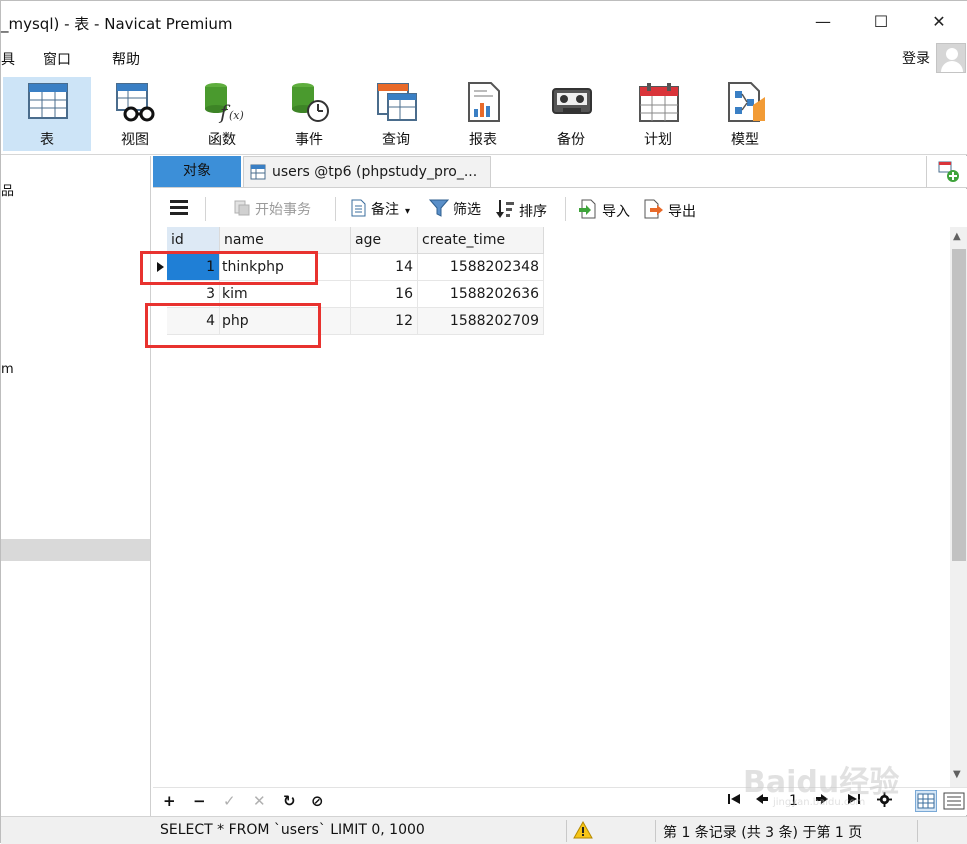 Image resolution: width=967 pixels, height=844 pixels. What do you see at coordinates (583, 831) in the screenshot?
I see `warning-icon` at bounding box center [583, 831].